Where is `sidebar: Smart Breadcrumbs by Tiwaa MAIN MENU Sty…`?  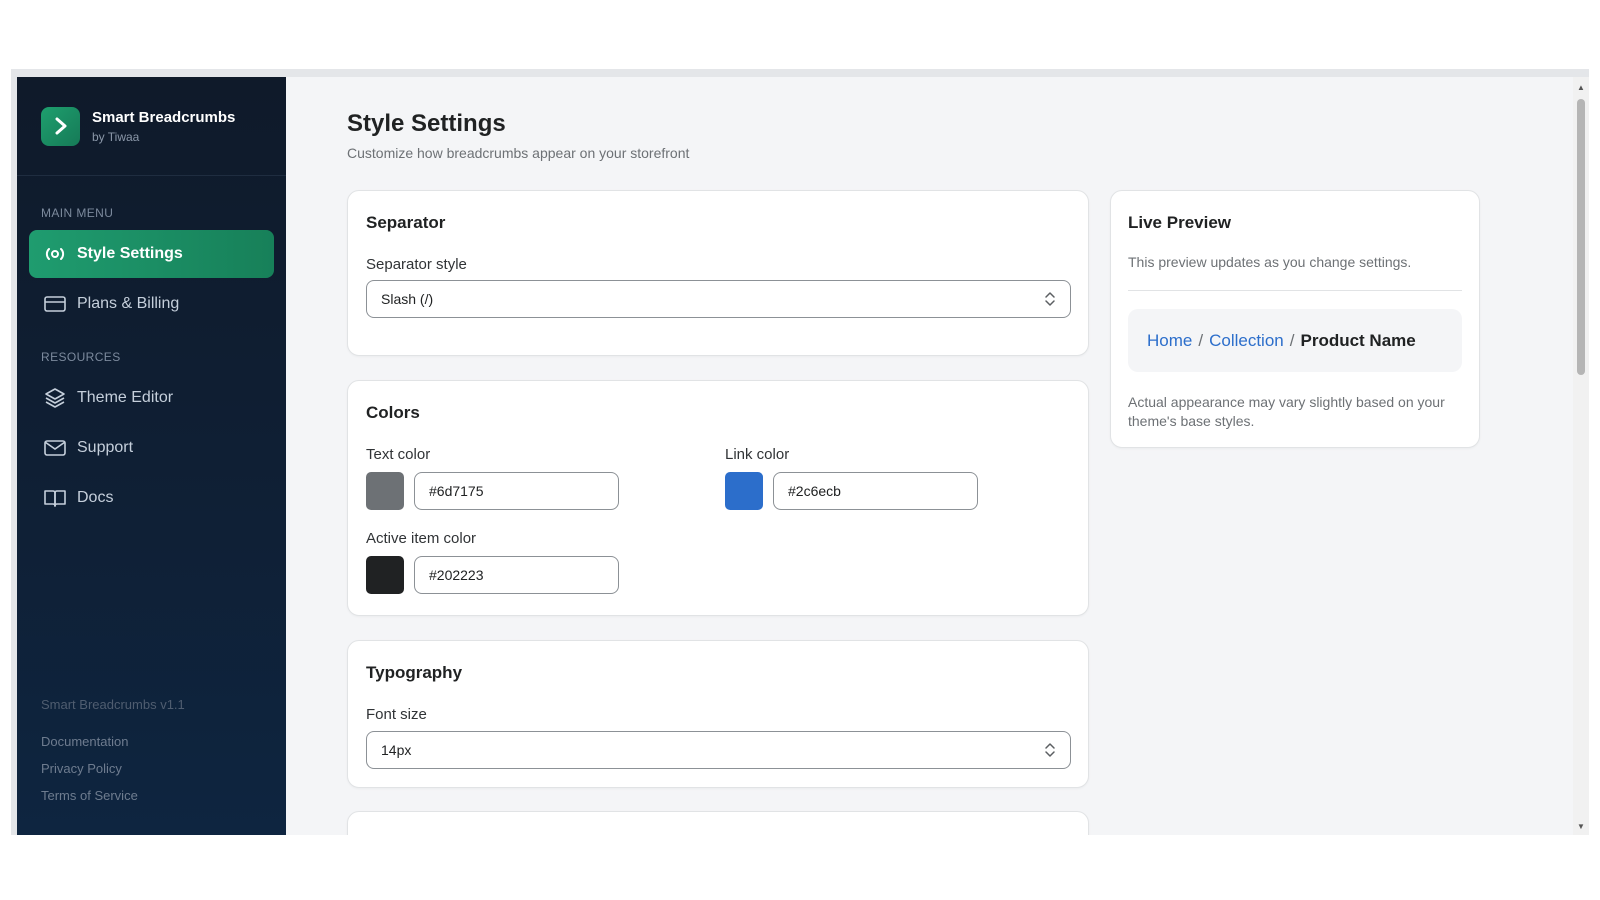 sidebar: Smart Breadcrumbs by Tiwaa MAIN MENU Sty… is located at coordinates (151, 456).